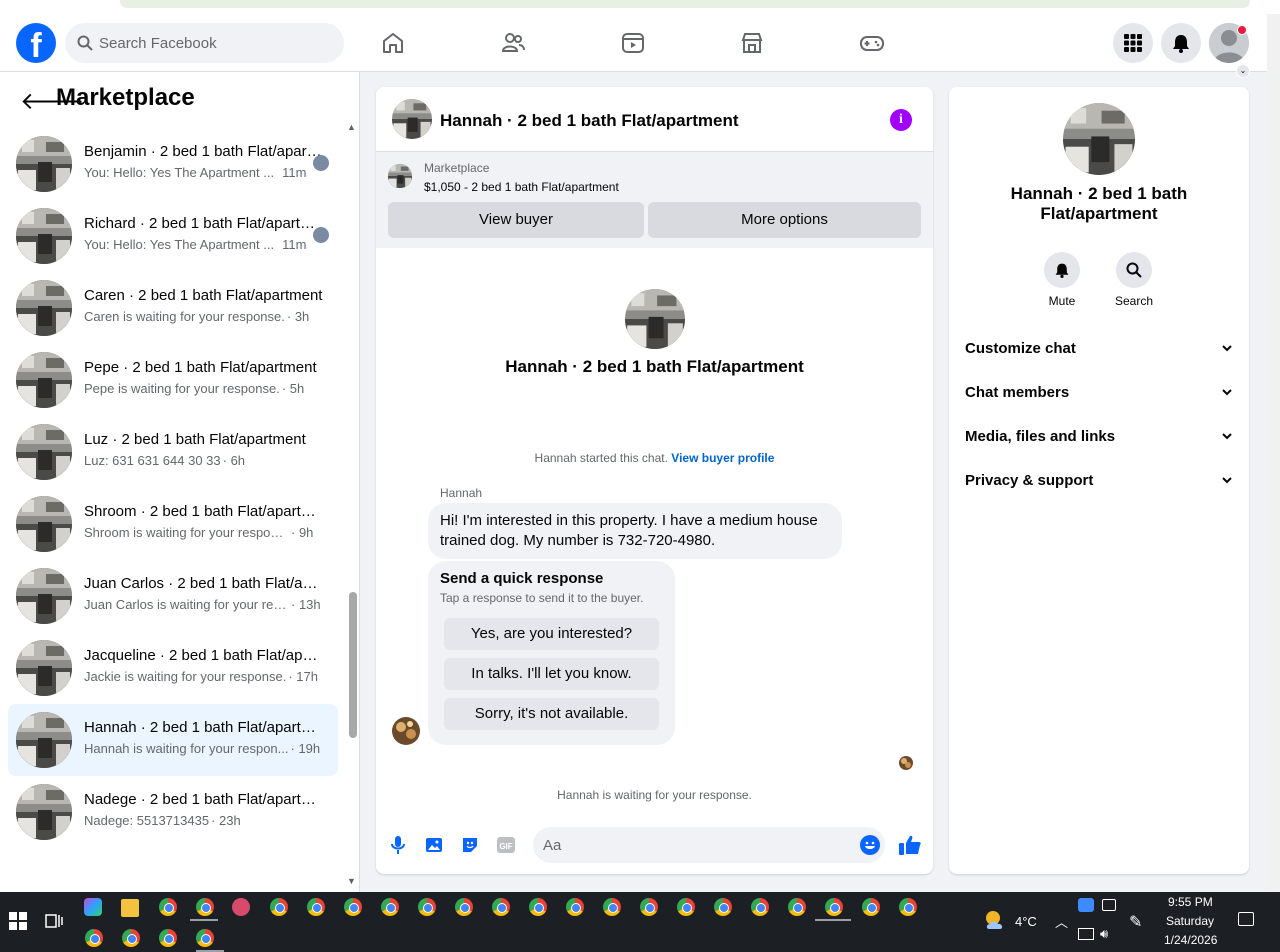 The height and width of the screenshot is (952, 1280). What do you see at coordinates (551, 714) in the screenshot?
I see `quick-response-button: Sorry, it's not available.` at bounding box center [551, 714].